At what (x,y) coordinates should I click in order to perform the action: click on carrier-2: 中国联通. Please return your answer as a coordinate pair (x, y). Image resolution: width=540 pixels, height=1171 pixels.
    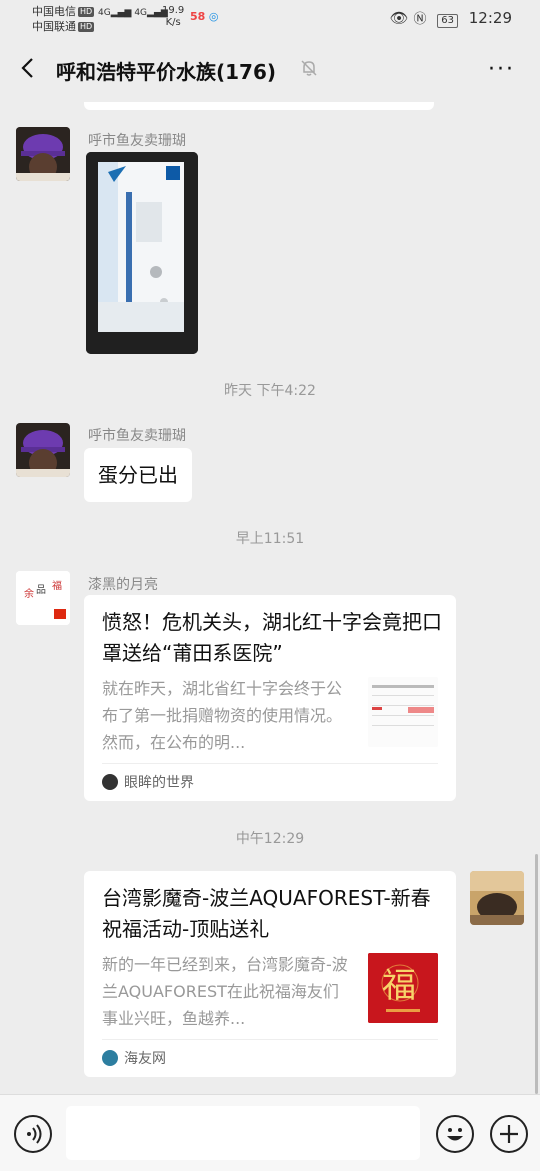
    Looking at the image, I should click on (54, 26).